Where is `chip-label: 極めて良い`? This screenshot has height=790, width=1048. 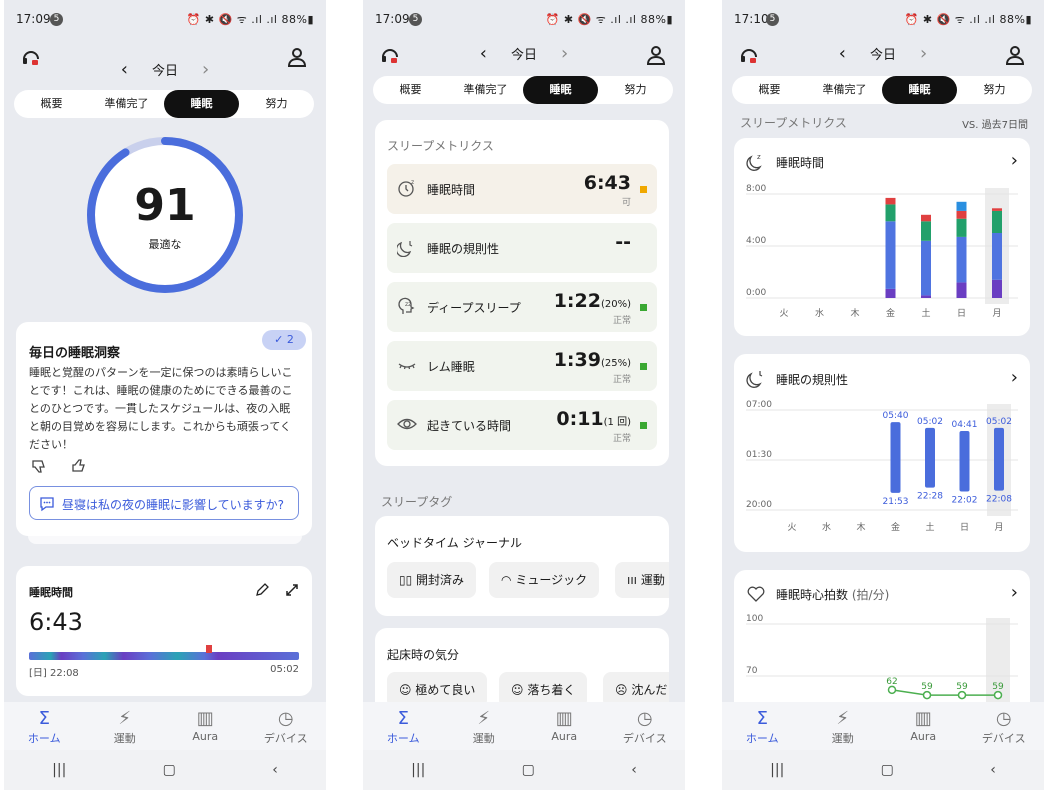
chip-label: 極めて良い is located at coordinates (445, 690).